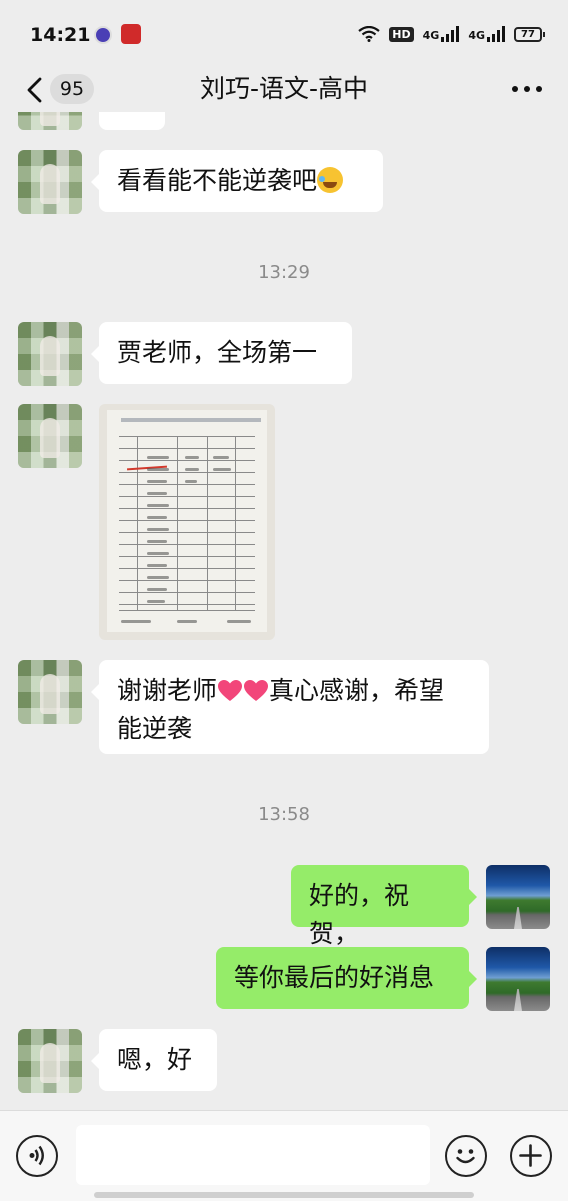 The image size is (568, 1201). Describe the element at coordinates (401, 34) in the screenshot. I see `hd-badge: HD` at that location.